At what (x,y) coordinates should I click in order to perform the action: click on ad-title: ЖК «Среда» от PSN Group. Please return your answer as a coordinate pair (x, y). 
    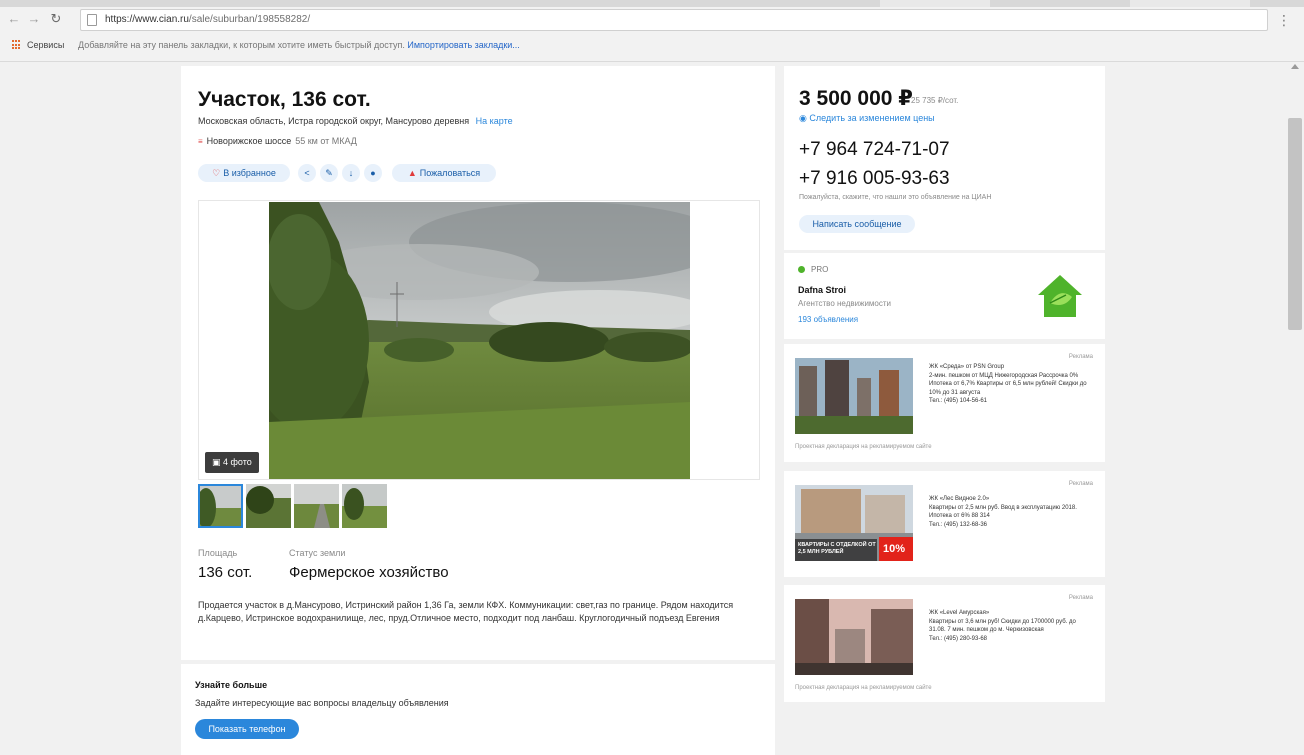
    Looking at the image, I should click on (1011, 367).